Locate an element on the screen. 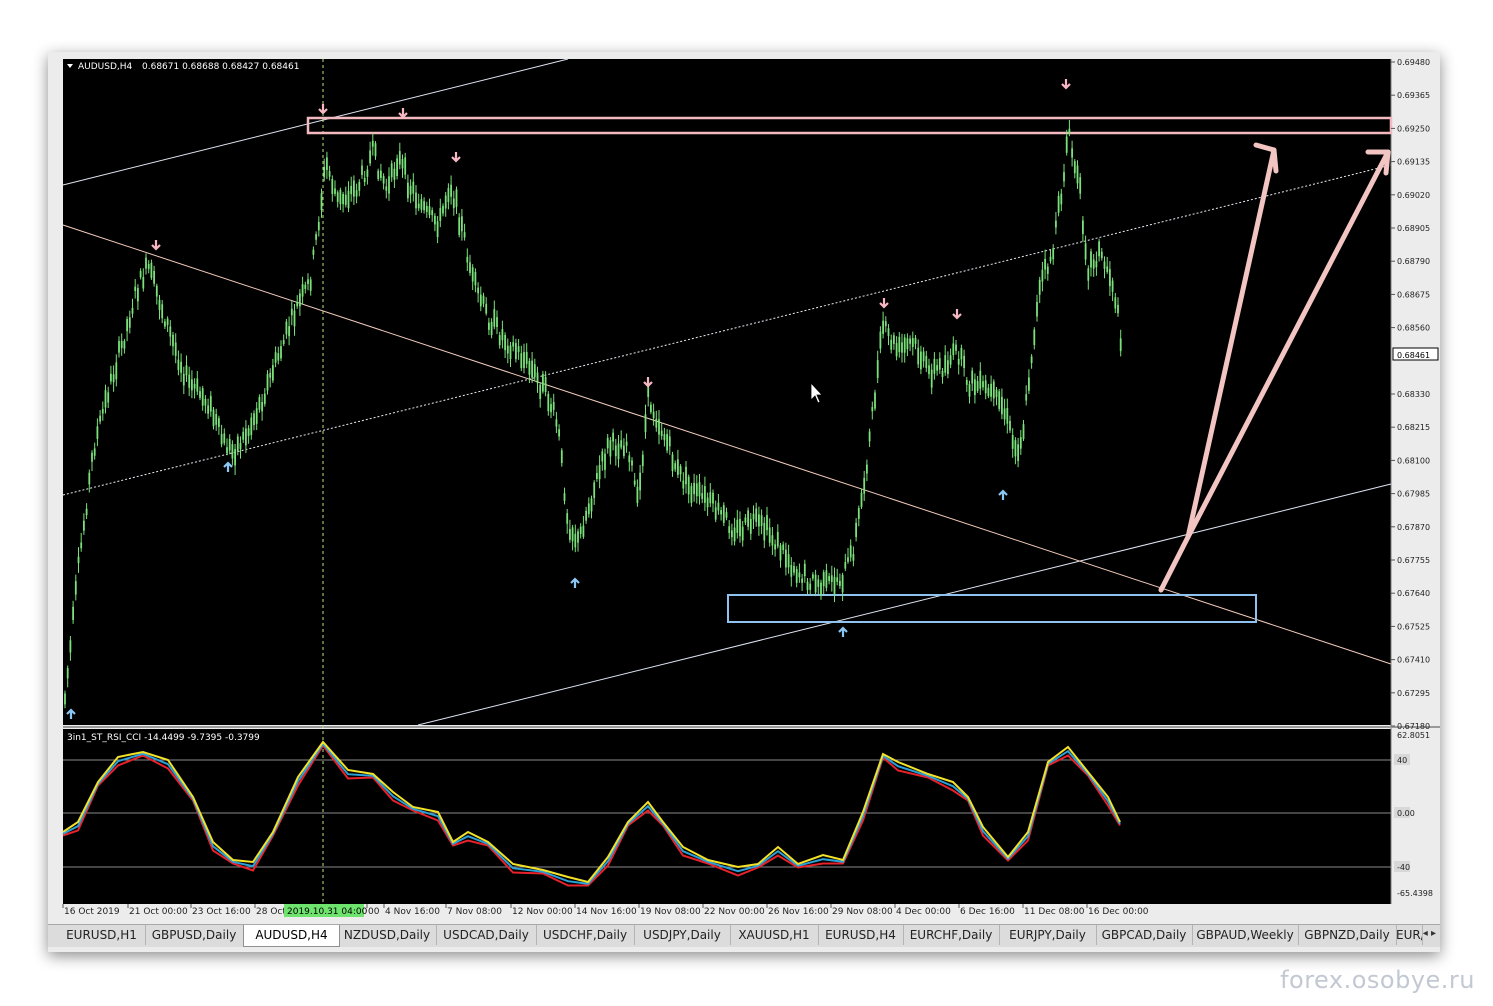 Image resolution: width=1493 pixels, height=1006 pixels. price-tick-label: 0.69020 is located at coordinates (1413, 195).